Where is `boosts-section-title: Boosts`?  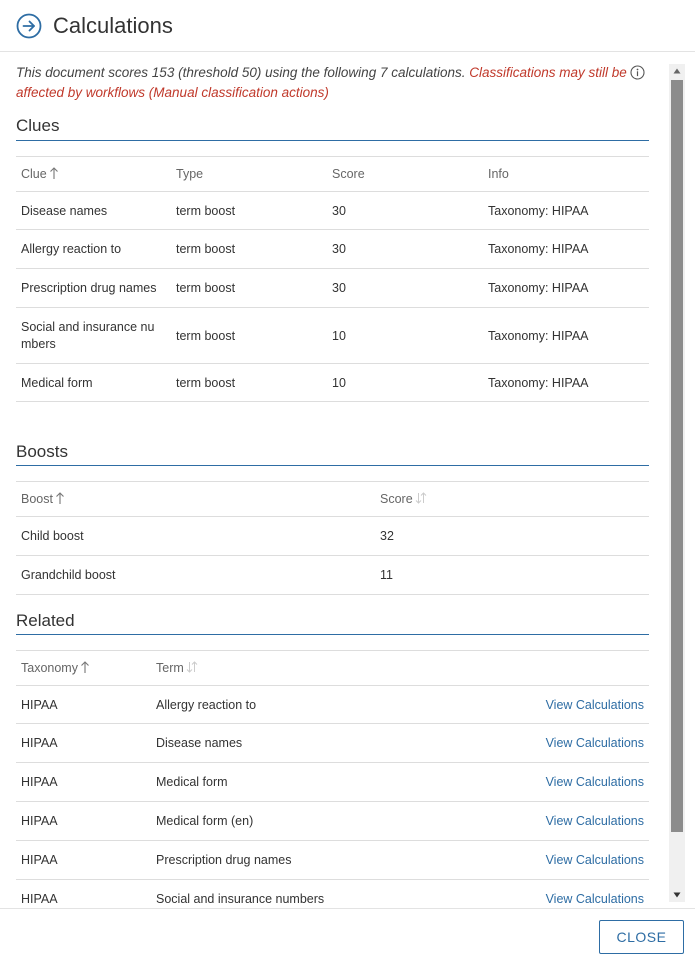
boosts-section-title: Boosts is located at coordinates (42, 451).